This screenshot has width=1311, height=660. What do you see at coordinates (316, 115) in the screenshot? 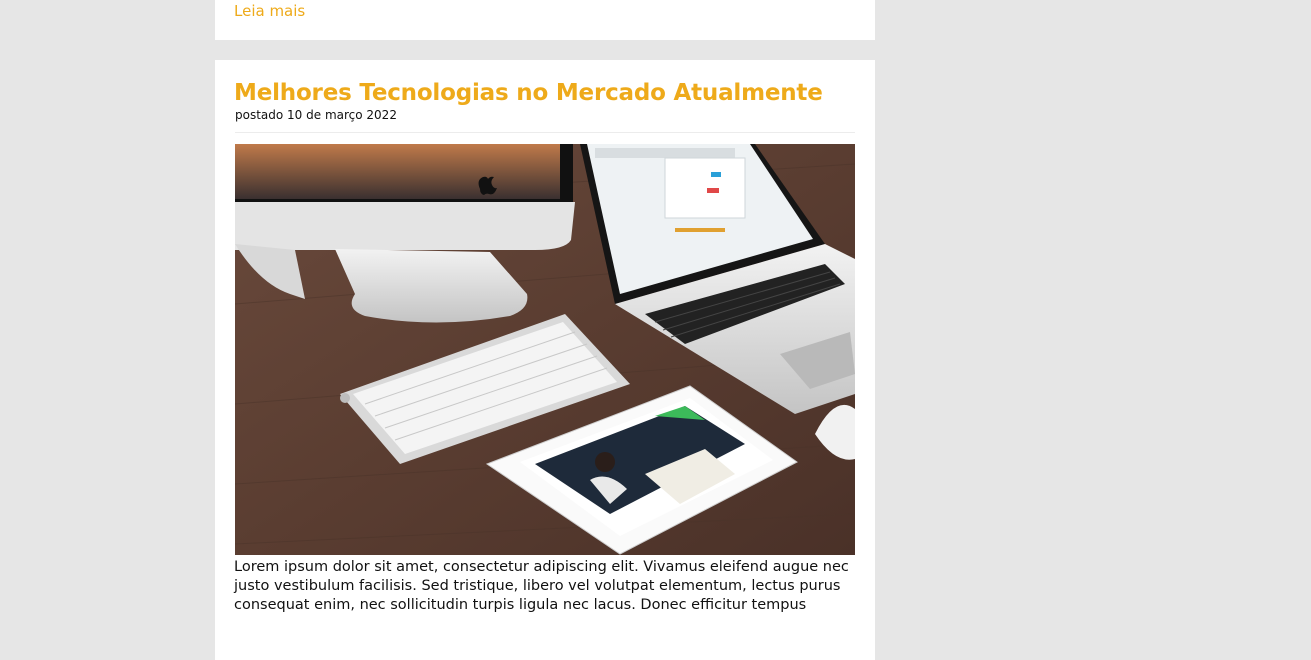
I see `post-date: postado 10 de março 2022` at bounding box center [316, 115].